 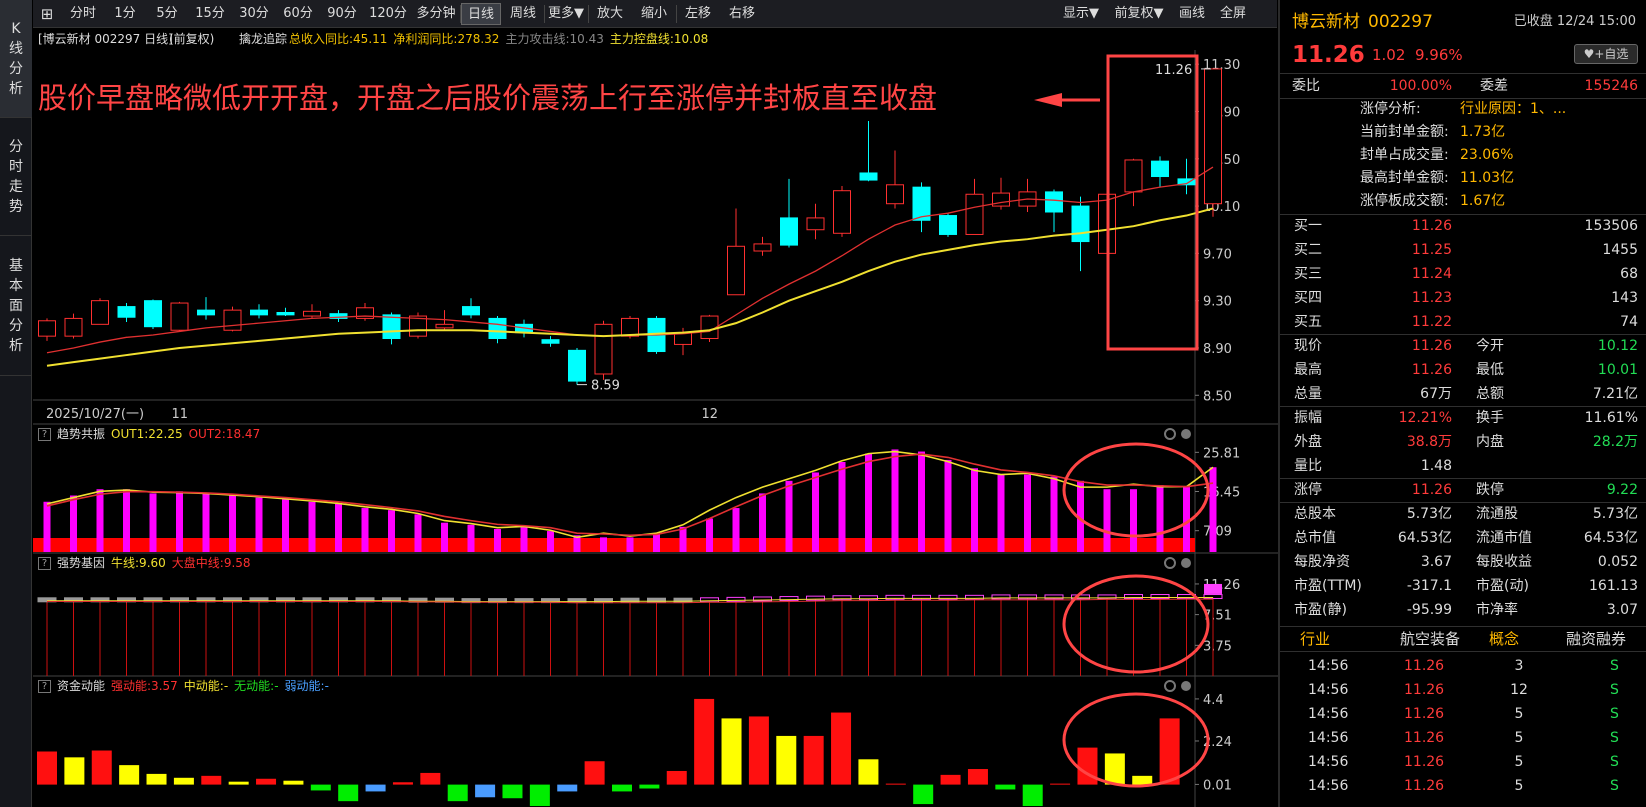 What do you see at coordinates (1431, 490) in the screenshot?
I see `stat-value: 11.26` at bounding box center [1431, 490].